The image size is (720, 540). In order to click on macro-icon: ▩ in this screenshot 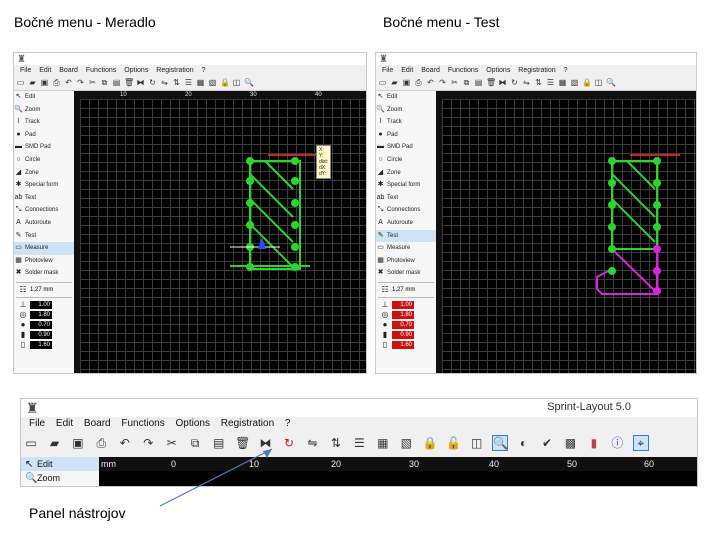, I will do `click(570, 443)`.